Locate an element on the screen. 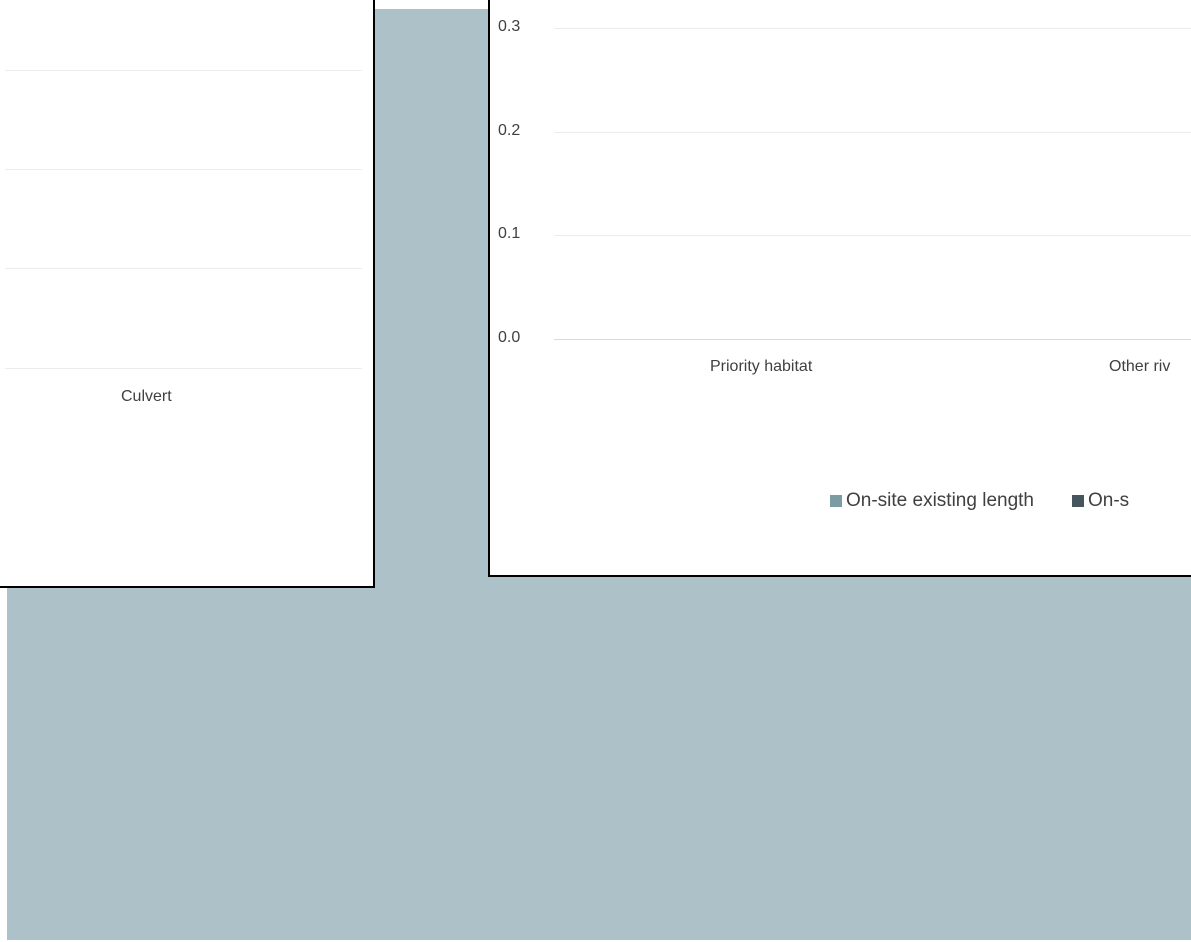 This screenshot has height=942, width=1191. chart-legend: On-site existing length On-s is located at coordinates (998, 501).